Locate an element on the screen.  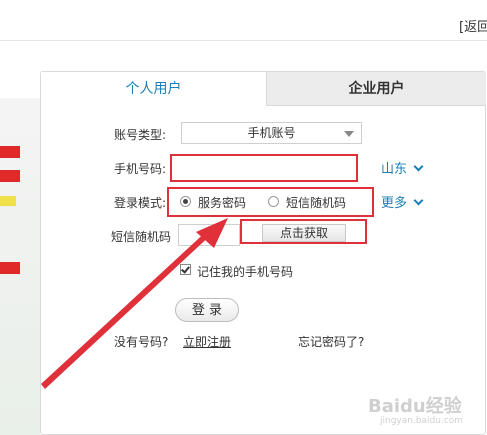
watermark: Baidu经验 is located at coordinates (415, 406).